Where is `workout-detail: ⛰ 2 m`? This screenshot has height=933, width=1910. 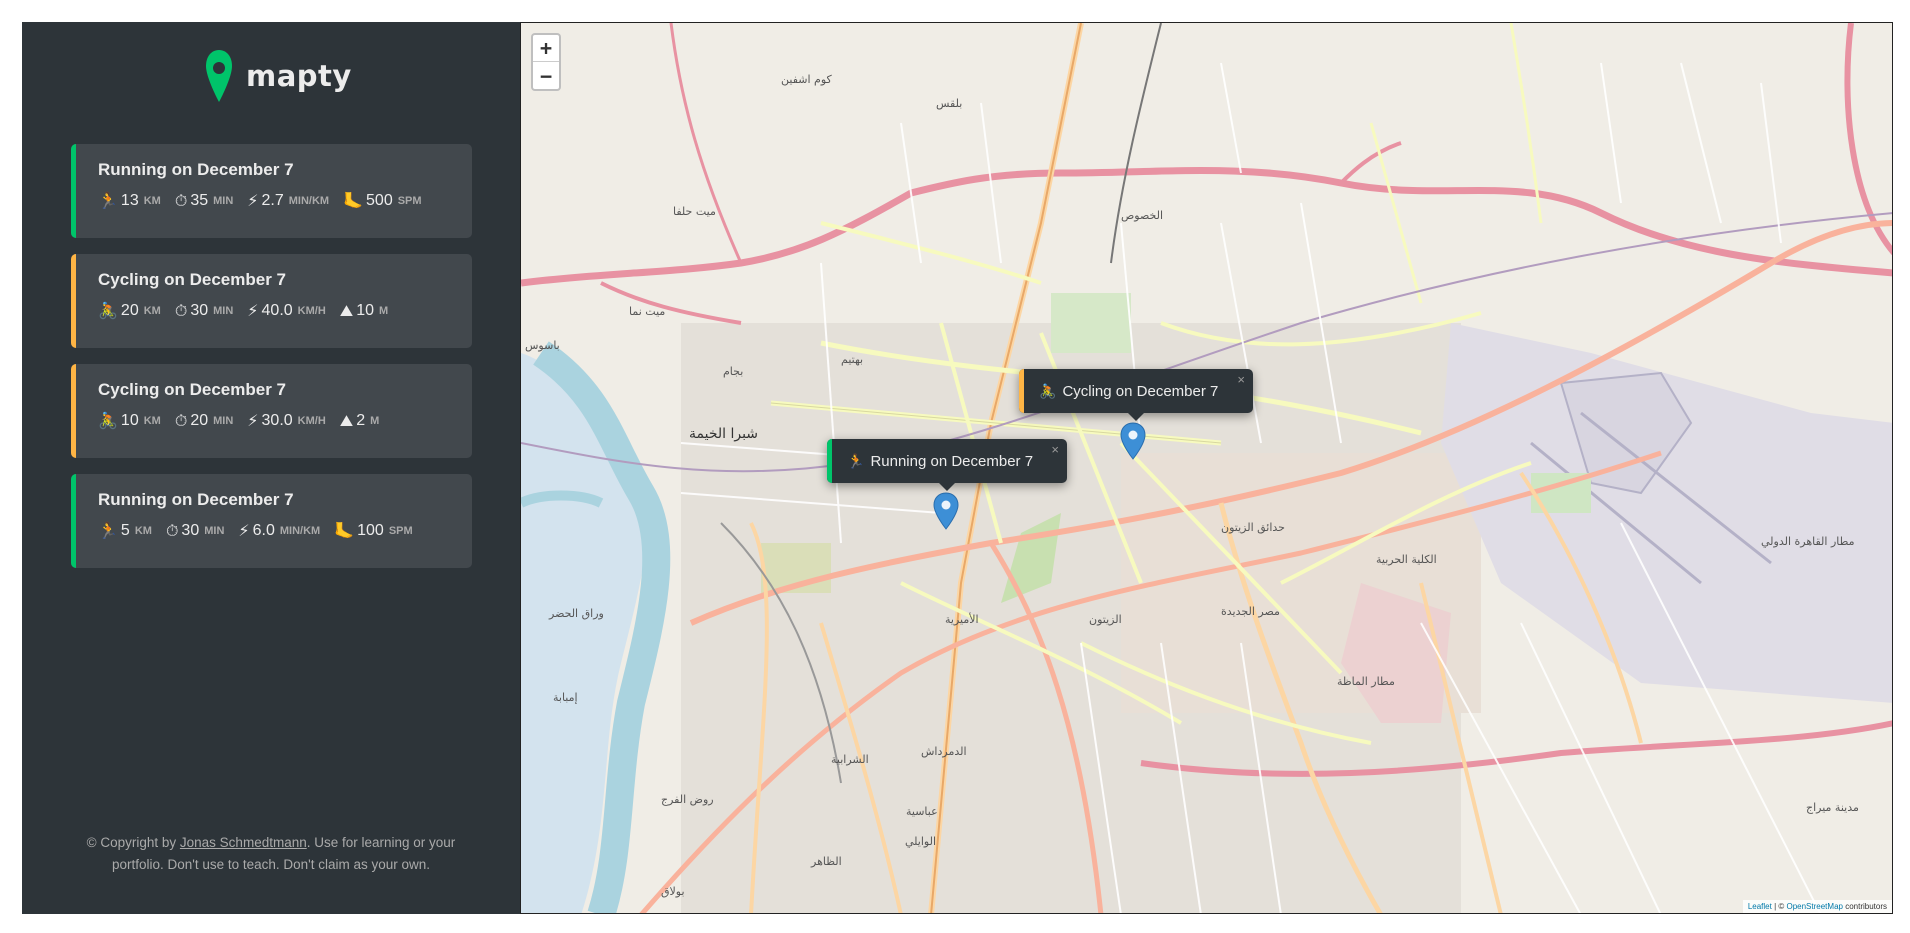 workout-detail: ⛰ 2 m is located at coordinates (360, 421).